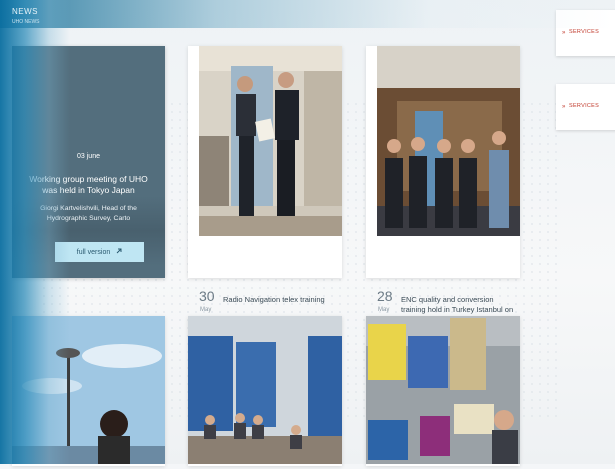 Image resolution: width=615 pixels, height=469 pixels. I want to click on news-card: 30 May Radio Navigation telex training, so click(265, 179).